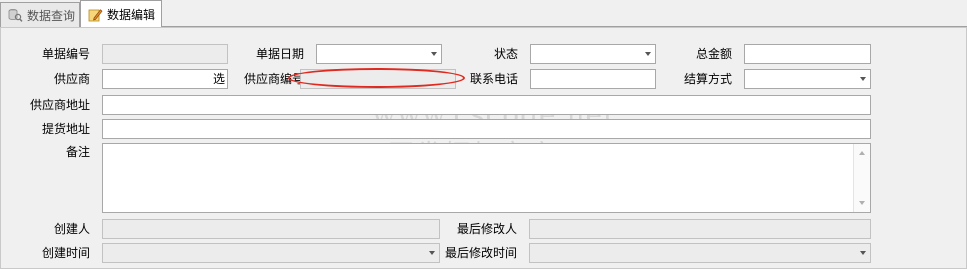 The width and height of the screenshot is (967, 269). I want to click on settle-select, so click(807, 79).